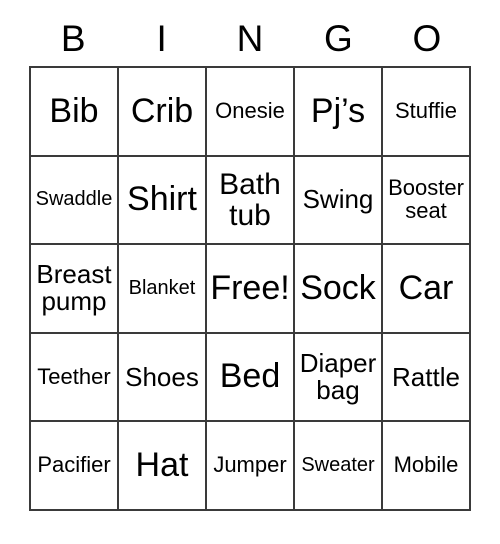 Image resolution: width=500 pixels, height=544 pixels. I want to click on bingo-cell-label: Sock, so click(338, 287).